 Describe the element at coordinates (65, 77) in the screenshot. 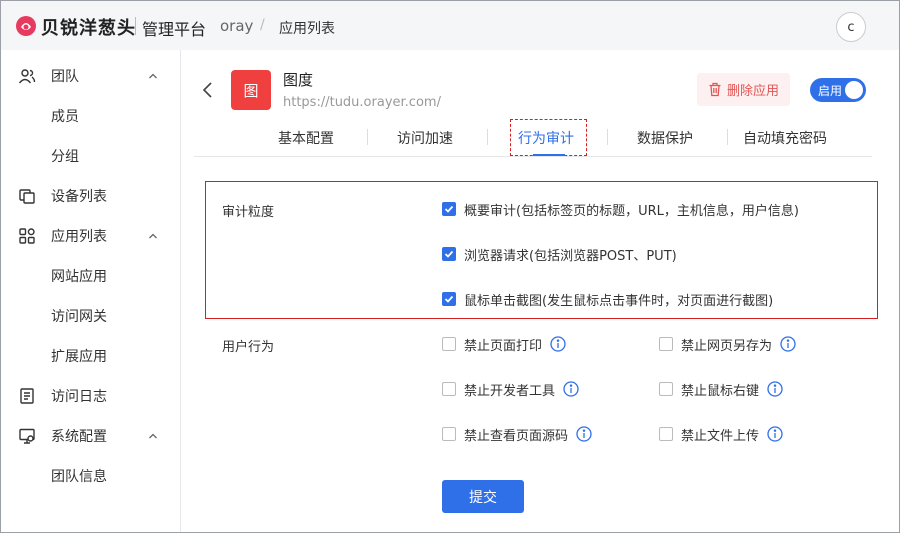

I see `sidebar-item-label: 团队` at that location.